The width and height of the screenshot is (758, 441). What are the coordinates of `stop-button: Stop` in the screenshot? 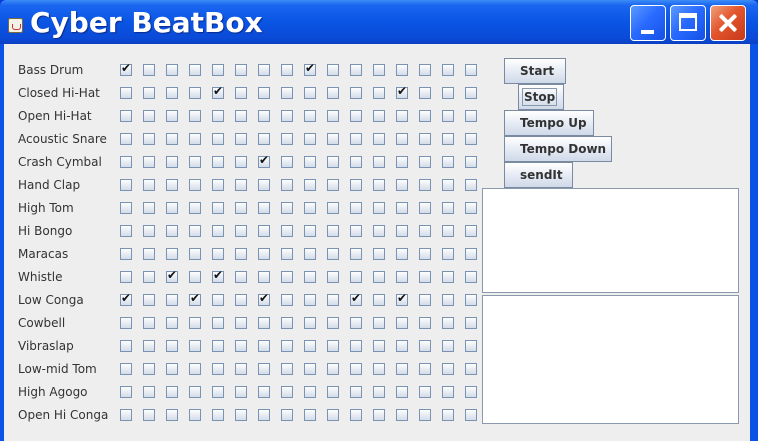 It's located at (541, 97).